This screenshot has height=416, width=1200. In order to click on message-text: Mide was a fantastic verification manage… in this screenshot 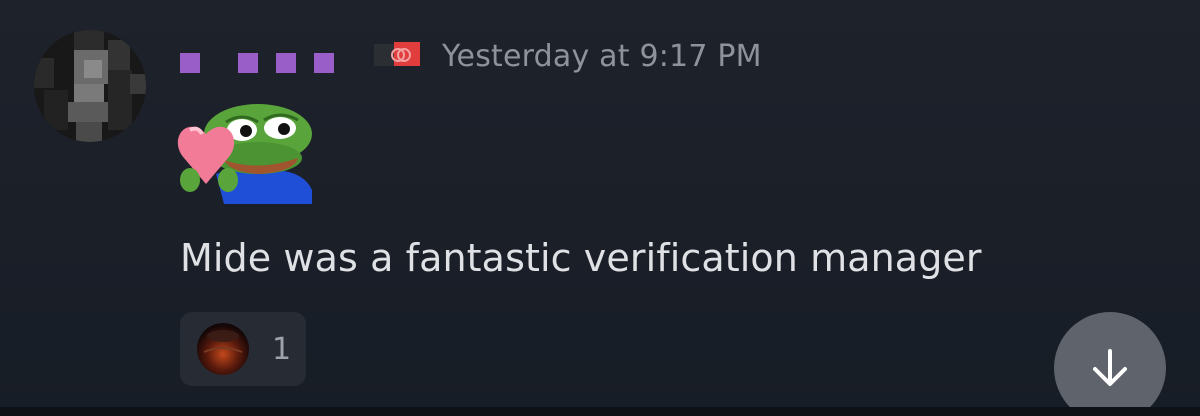, I will do `click(581, 258)`.